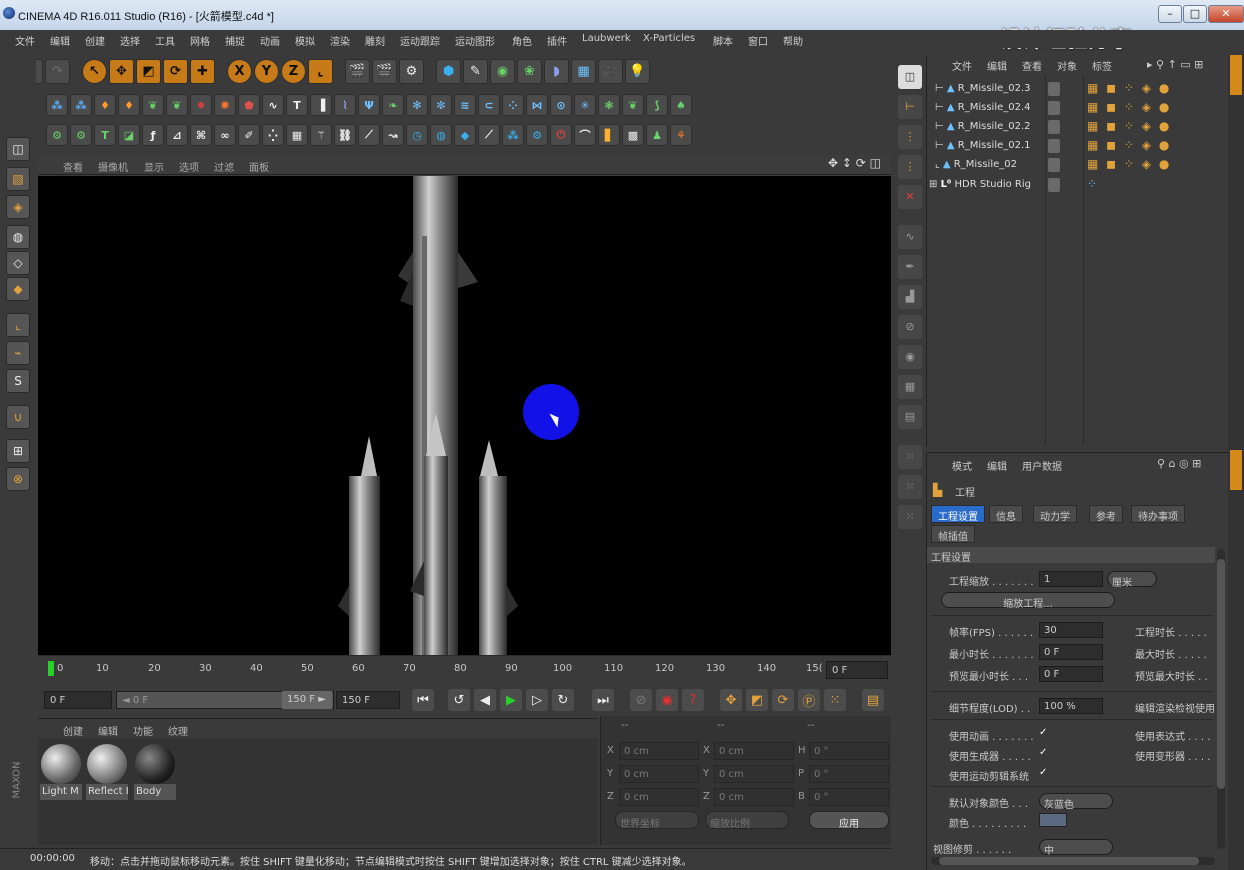 Image resolution: width=1244 pixels, height=870 pixels. Describe the element at coordinates (1067, 65) in the screenshot. I see `object-menu-objects: 对象` at that location.